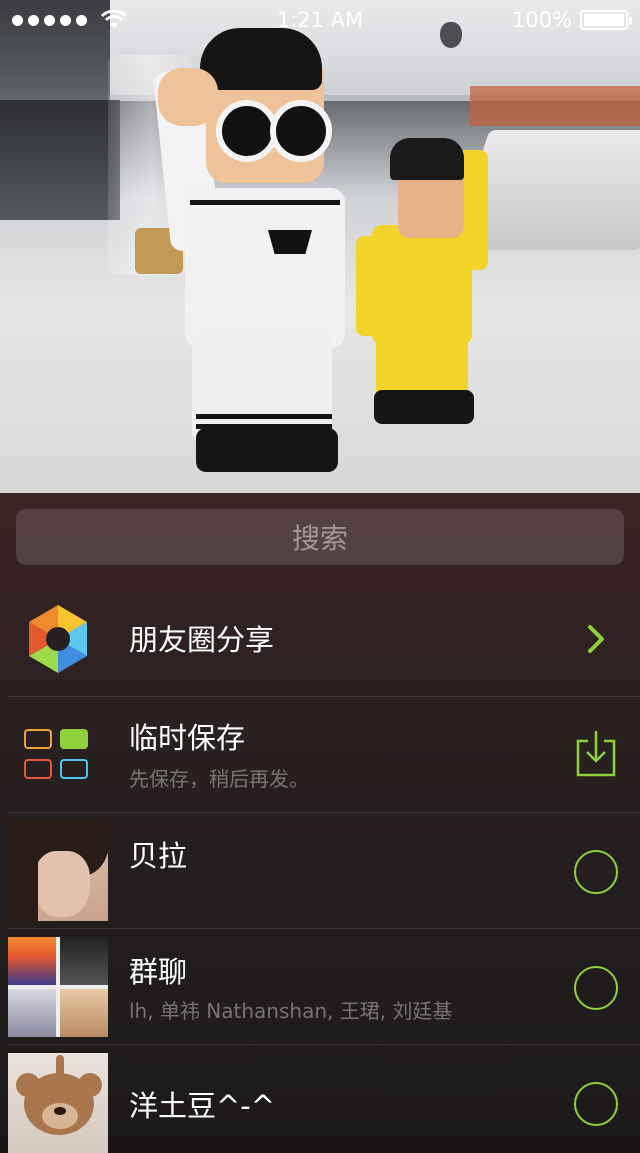  What do you see at coordinates (219, 779) in the screenshot?
I see `temp-save-subtitle: 先保存，稍后再发。` at bounding box center [219, 779].